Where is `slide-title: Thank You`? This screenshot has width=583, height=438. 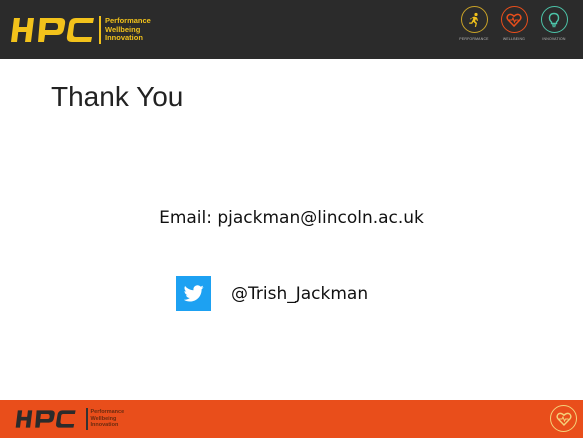
slide-title: Thank You is located at coordinates (117, 96).